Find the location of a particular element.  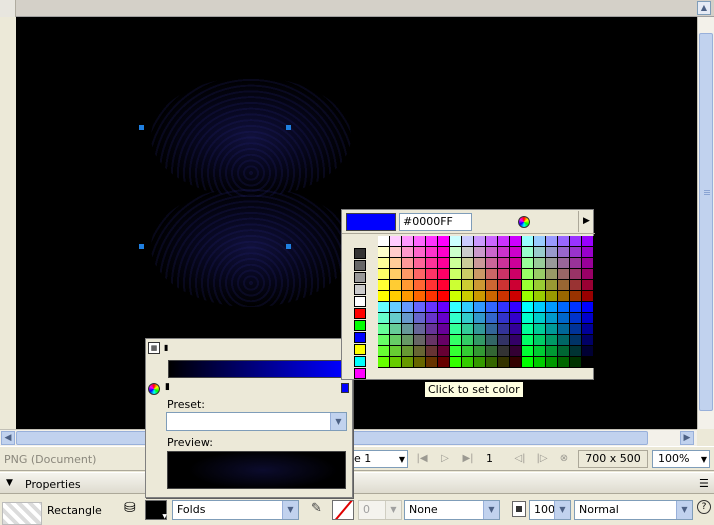

selection-handle is located at coordinates (288, 246).